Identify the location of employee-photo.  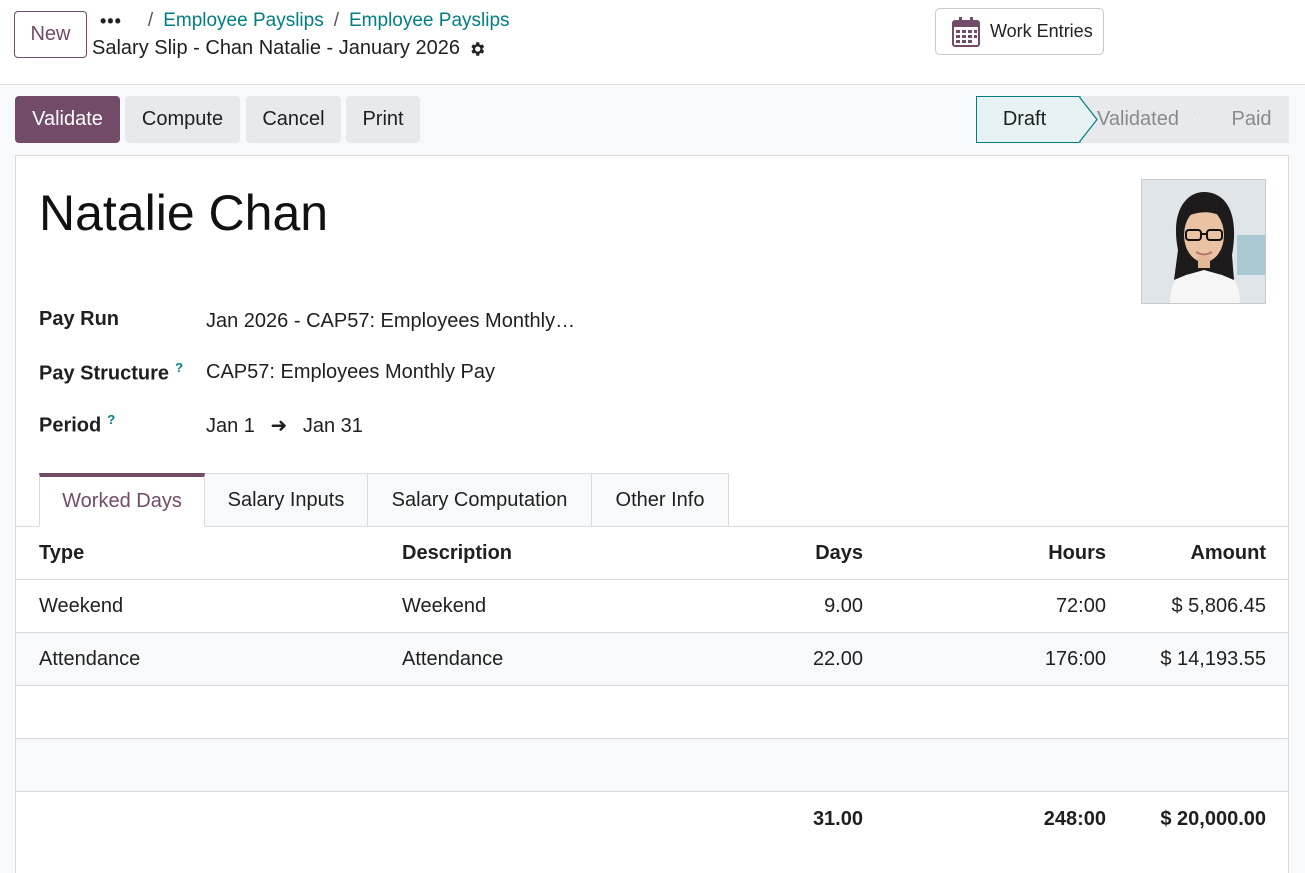
(1203, 241).